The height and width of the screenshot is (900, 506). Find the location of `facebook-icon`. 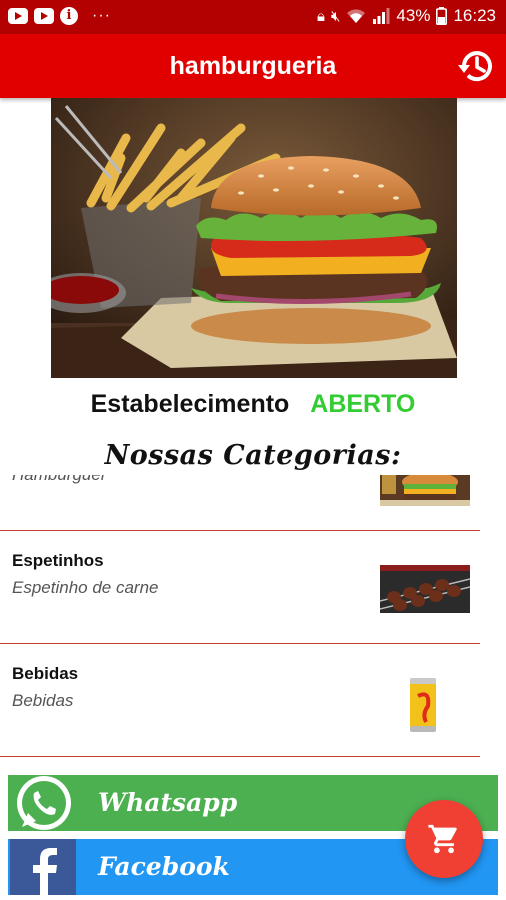

facebook-icon is located at coordinates (43, 867).